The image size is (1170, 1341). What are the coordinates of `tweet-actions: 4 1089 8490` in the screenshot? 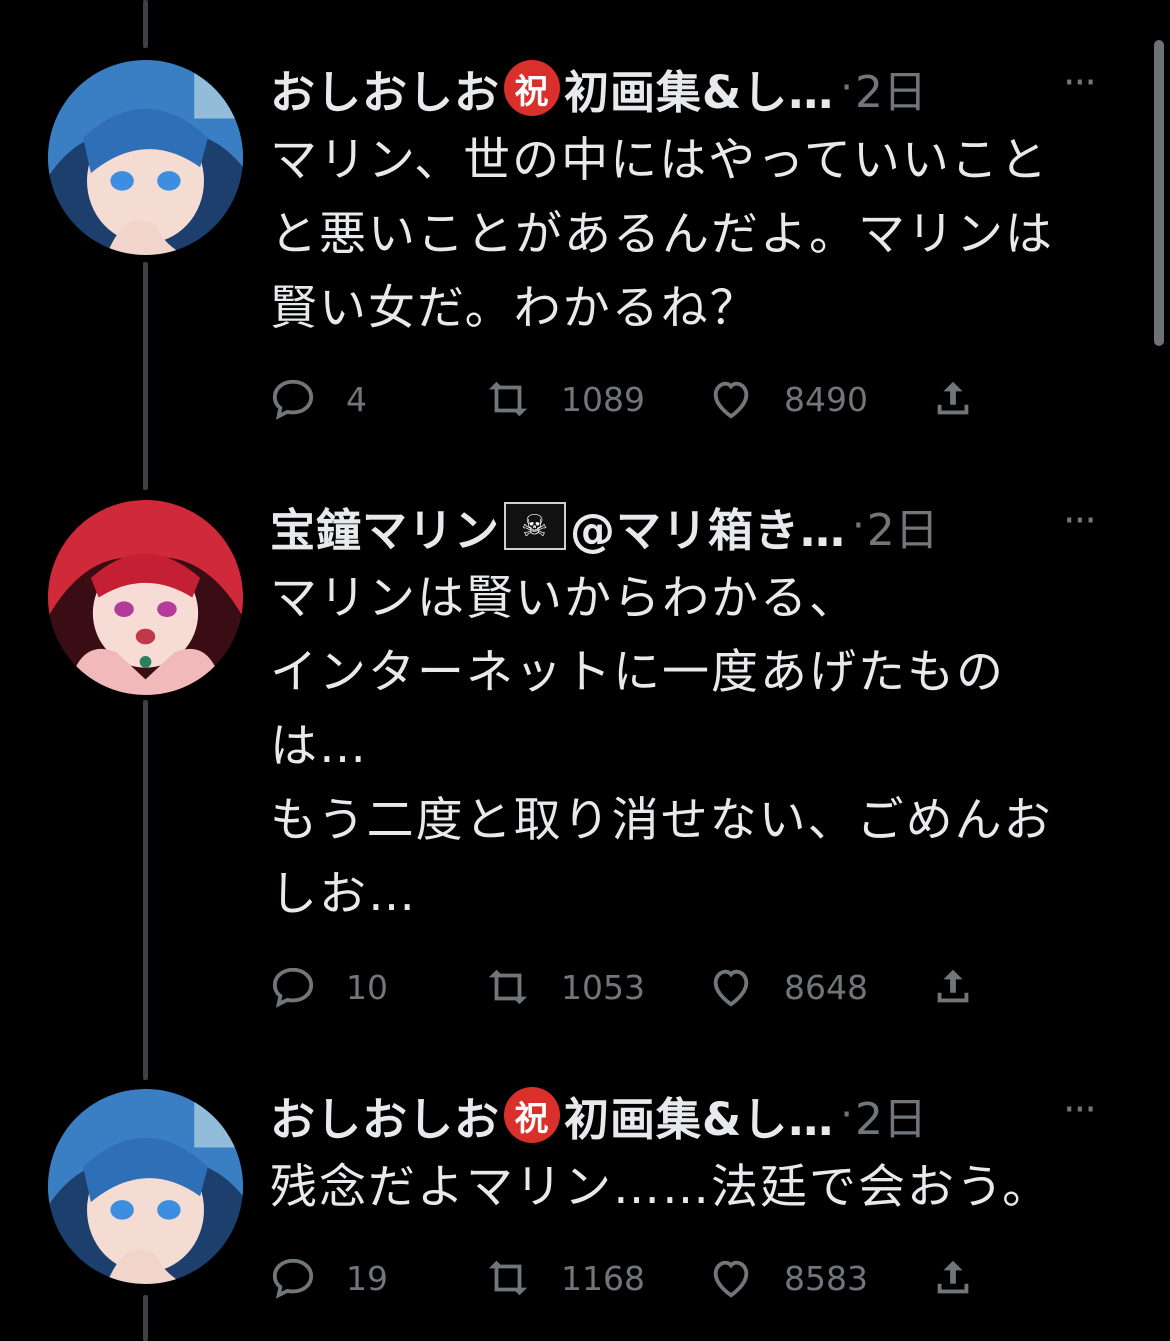 It's located at (630, 401).